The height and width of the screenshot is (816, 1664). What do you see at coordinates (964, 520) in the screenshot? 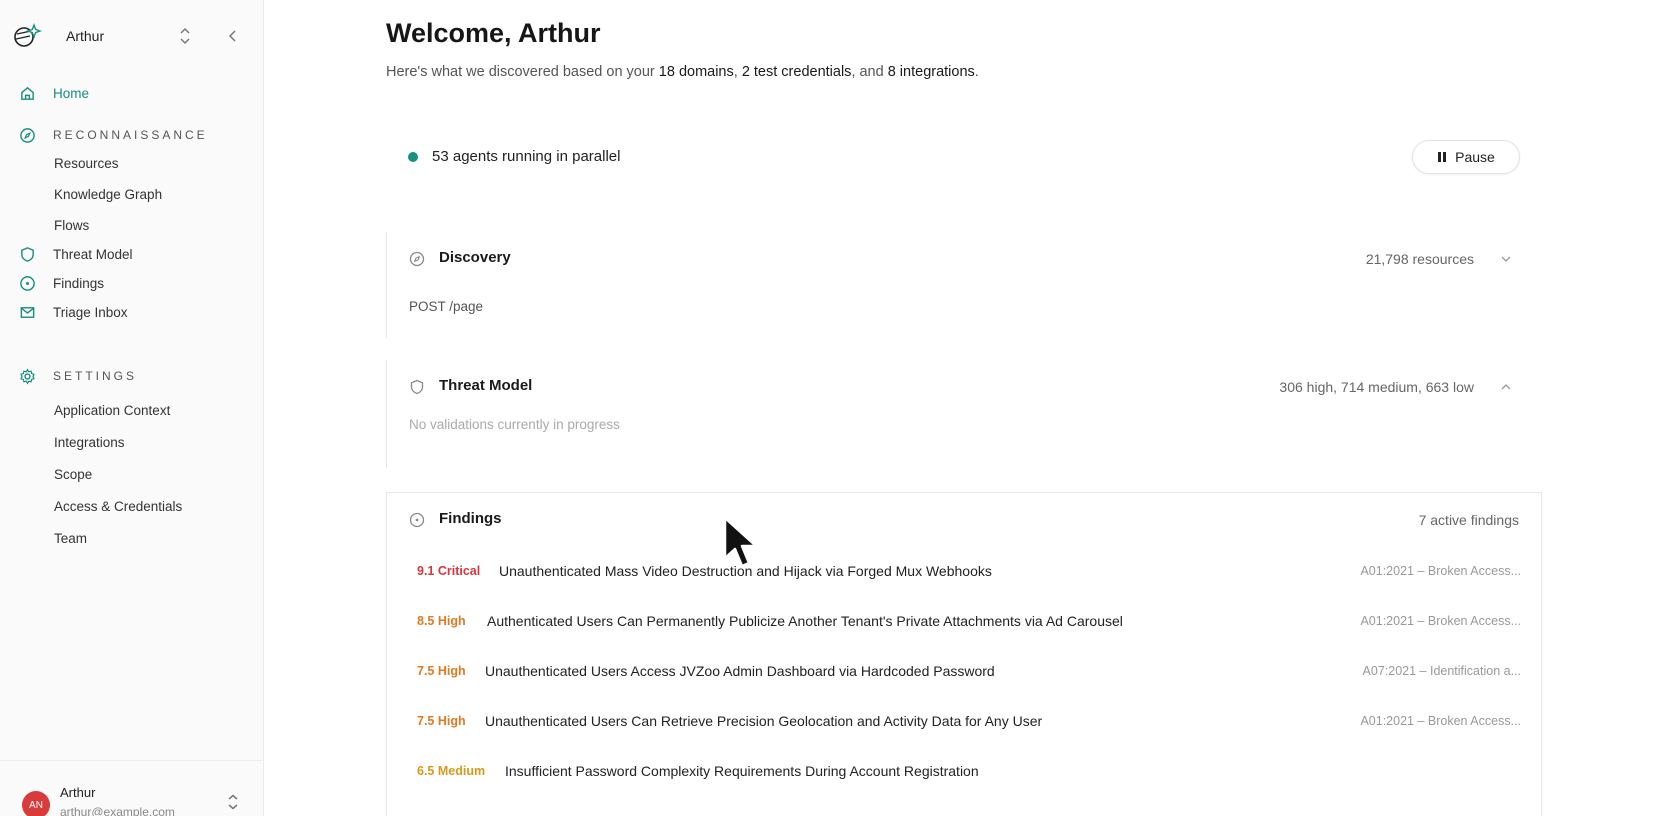
I see `findings-header: Findings 7 active findings` at bounding box center [964, 520].